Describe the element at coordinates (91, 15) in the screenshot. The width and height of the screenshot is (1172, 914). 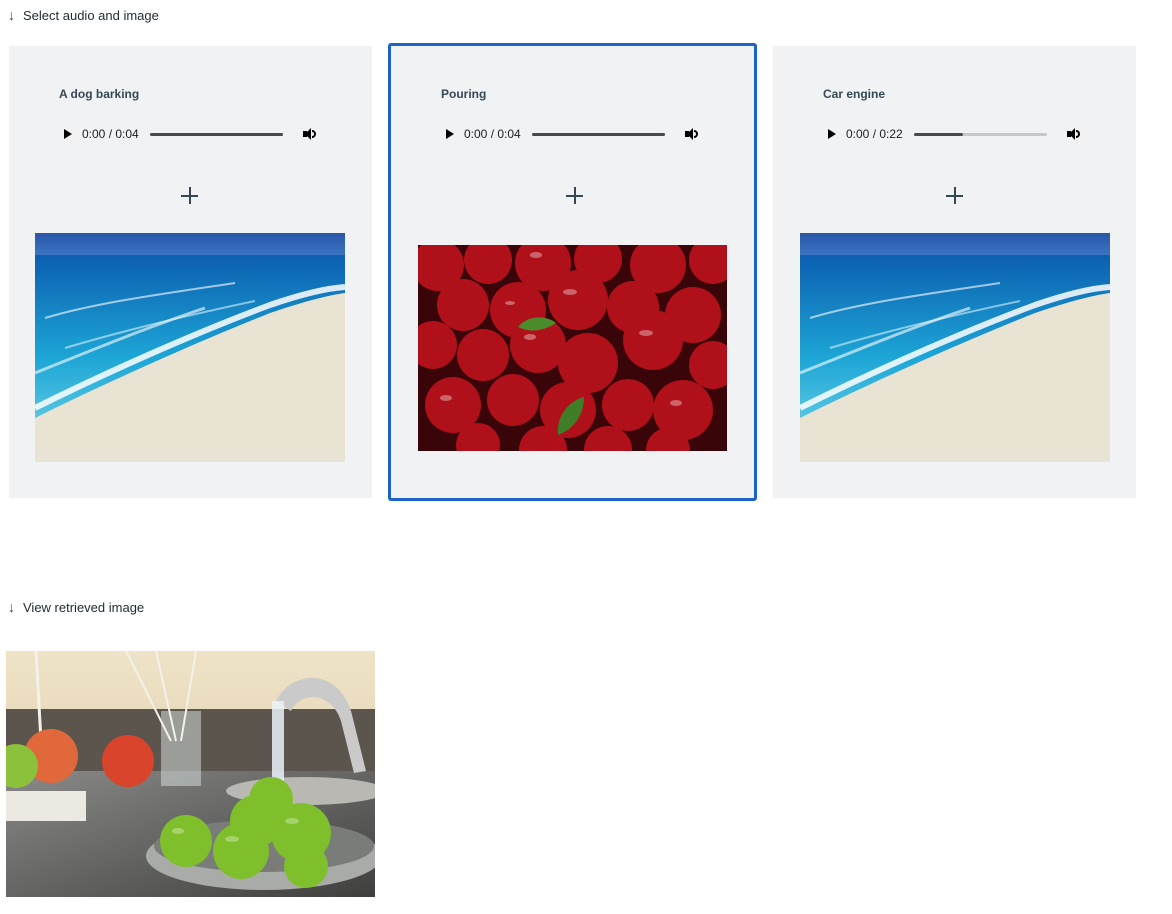
I see `select-section-label: Select audio and image` at that location.